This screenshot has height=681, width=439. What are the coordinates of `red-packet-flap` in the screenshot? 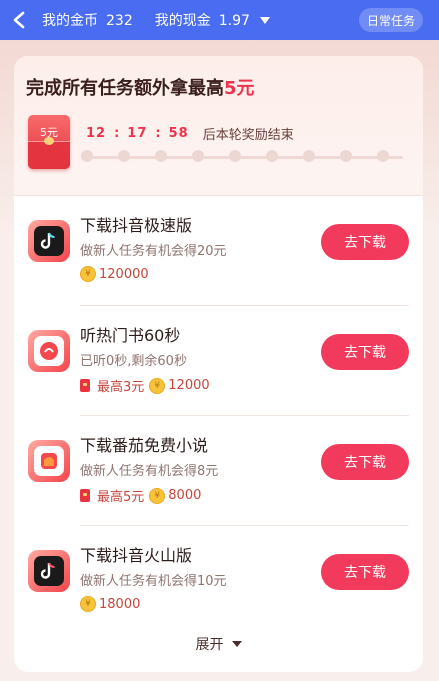 It's located at (49, 155).